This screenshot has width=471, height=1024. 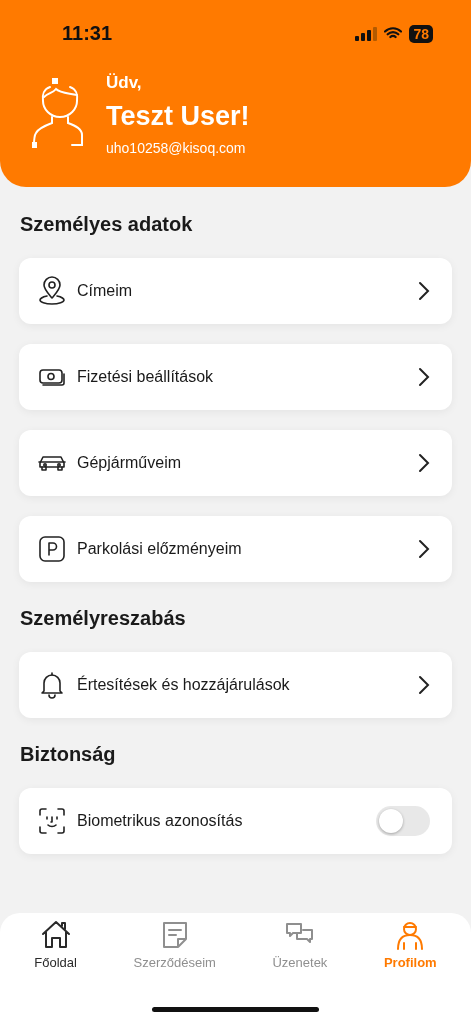 What do you see at coordinates (403, 821) in the screenshot?
I see `toggle-switch` at bounding box center [403, 821].